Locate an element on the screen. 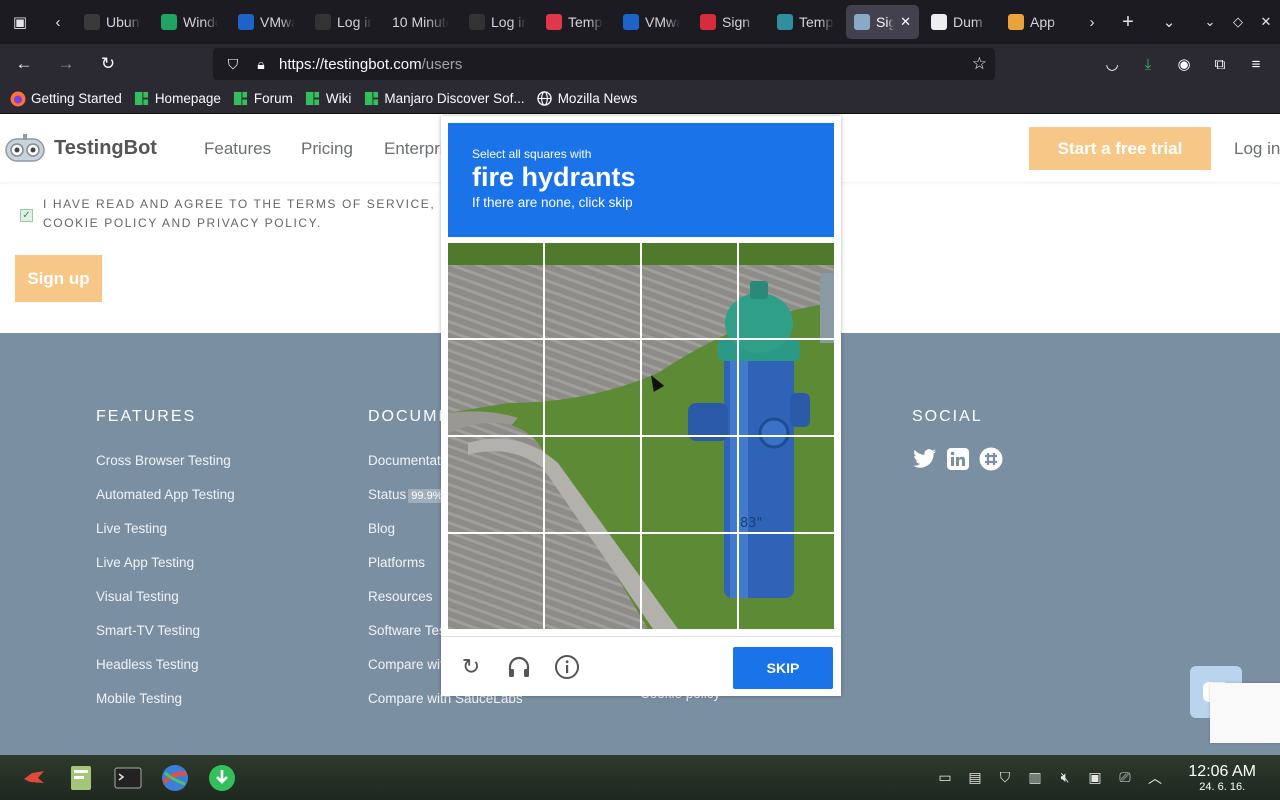 The image size is (1280, 800). hamburger-menu-icon: ≡ is located at coordinates (1256, 64).